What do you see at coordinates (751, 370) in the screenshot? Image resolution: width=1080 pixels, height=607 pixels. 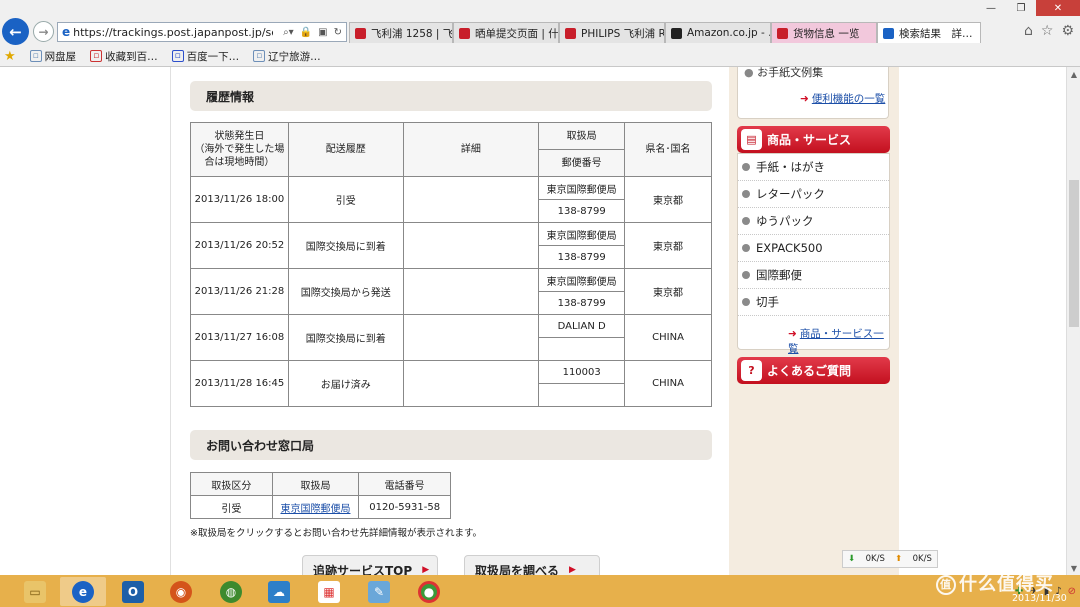 I see `faq-icon: ?` at bounding box center [751, 370].